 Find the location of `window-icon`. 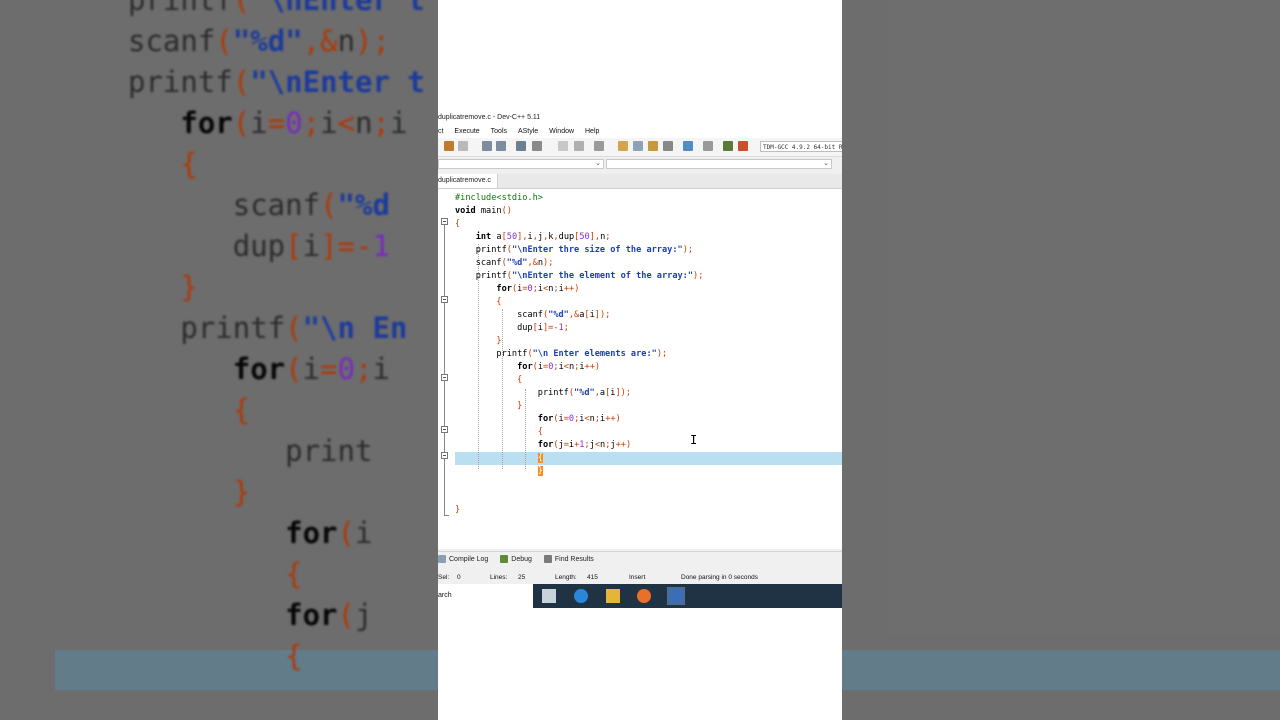

window-icon is located at coordinates (638, 146).